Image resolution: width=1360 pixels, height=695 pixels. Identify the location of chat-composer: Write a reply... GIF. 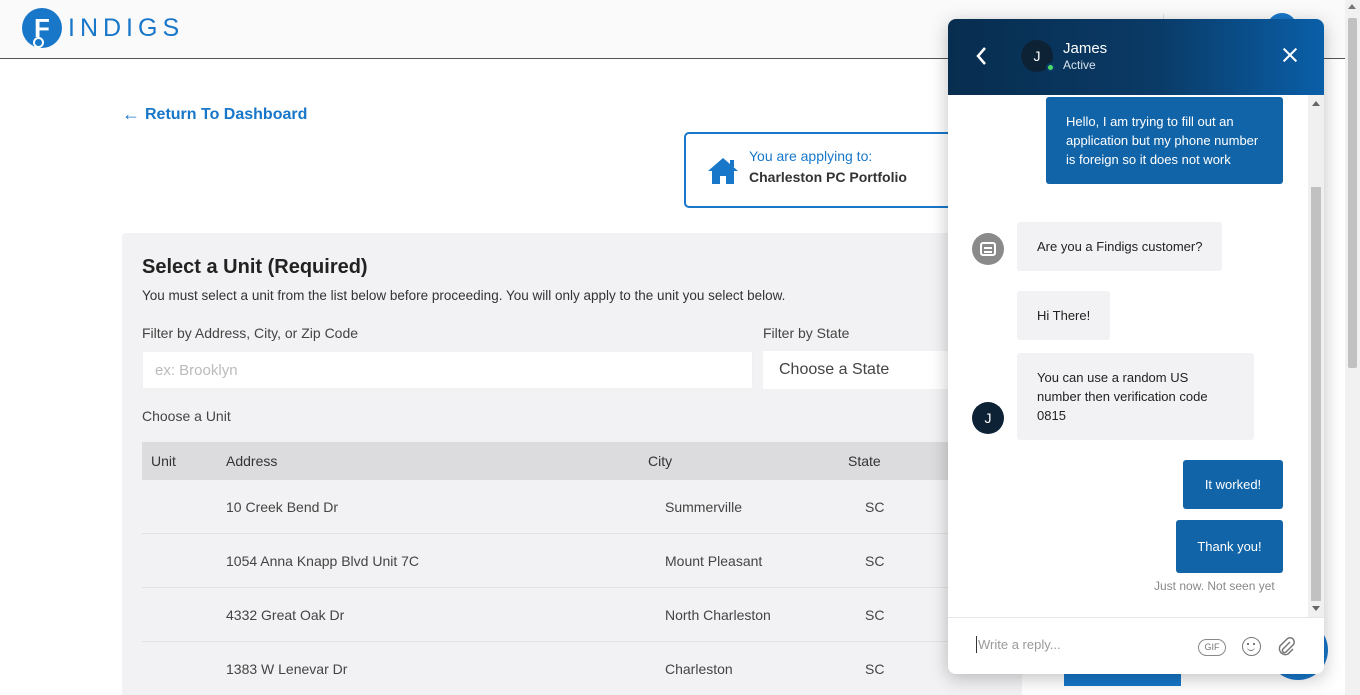
(1136, 645).